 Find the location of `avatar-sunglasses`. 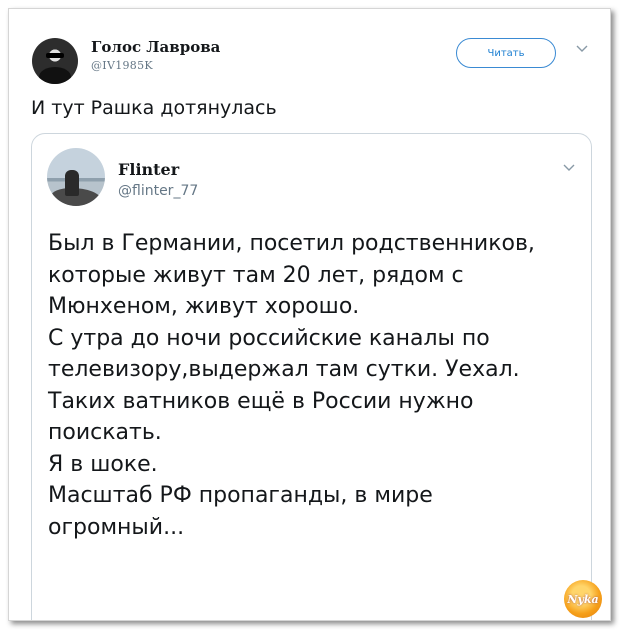

avatar-sunglasses is located at coordinates (55, 55).